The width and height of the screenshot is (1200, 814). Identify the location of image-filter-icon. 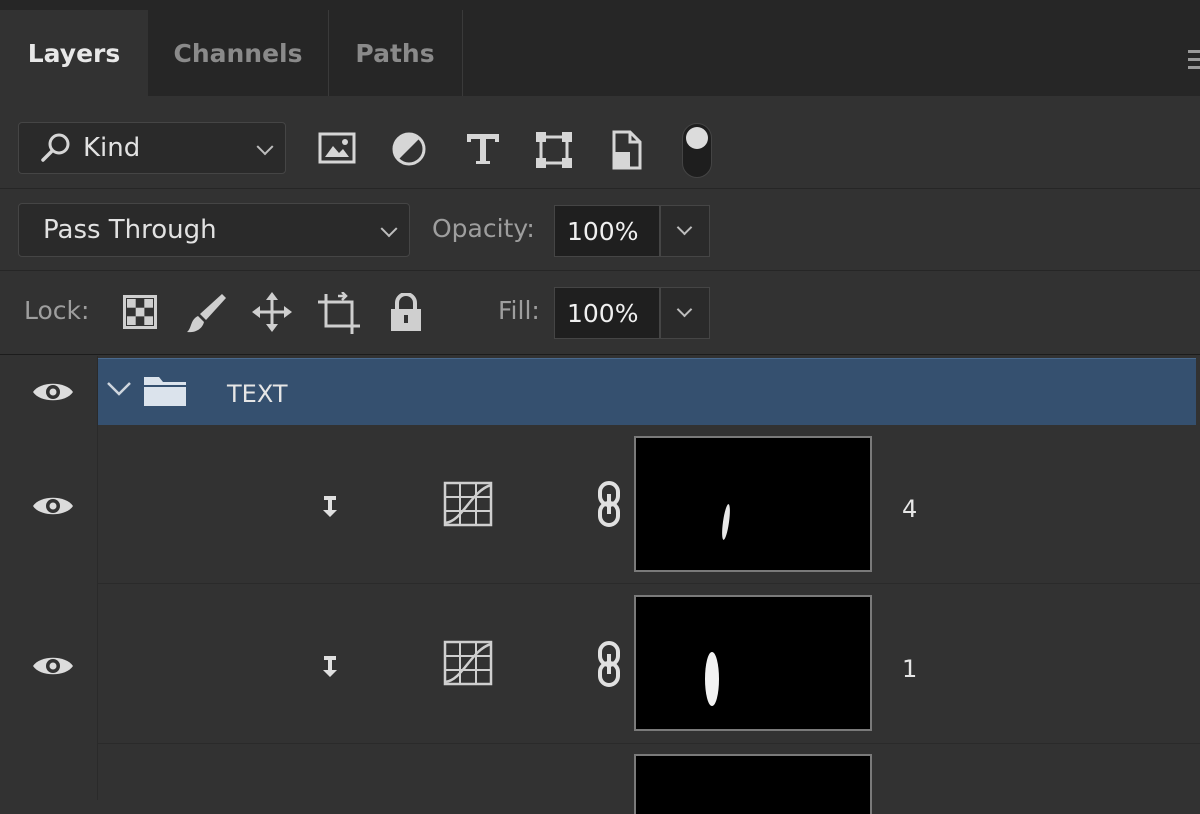
(337, 148).